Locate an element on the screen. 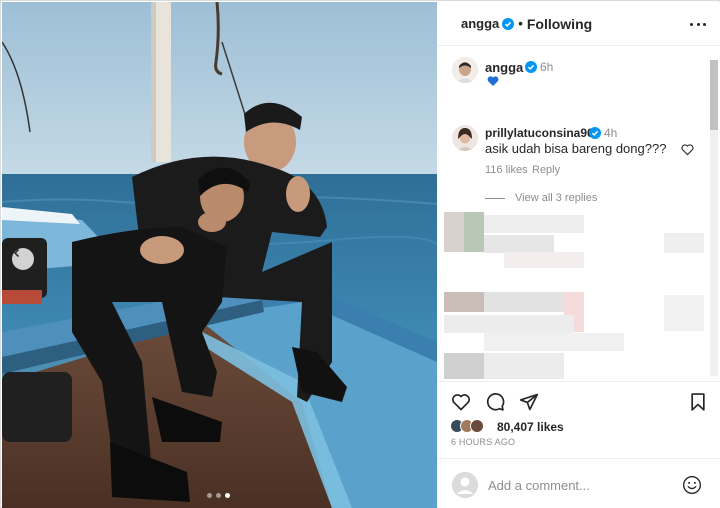 This screenshot has width=720, height=508. share-icon is located at coordinates (529, 402).